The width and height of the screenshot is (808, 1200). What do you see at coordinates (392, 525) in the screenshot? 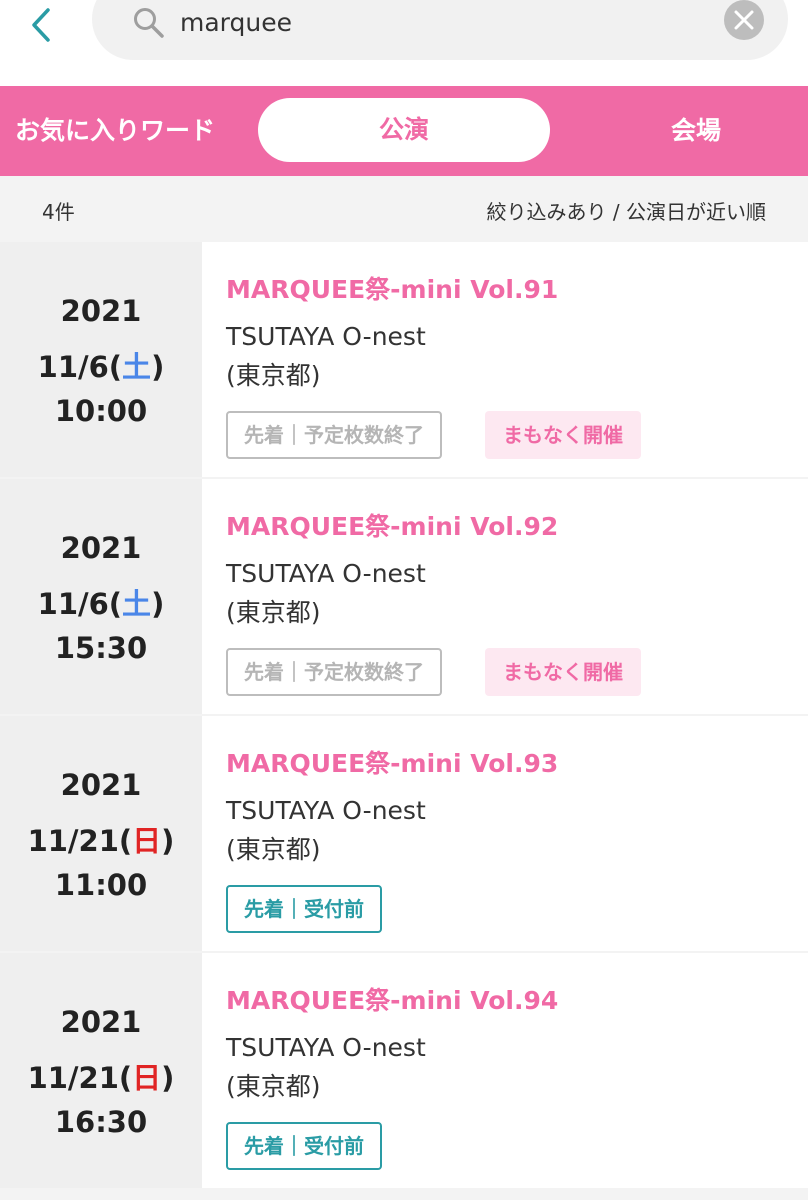
I see `event-title: MARQUEE祭-mini Vol.92` at bounding box center [392, 525].